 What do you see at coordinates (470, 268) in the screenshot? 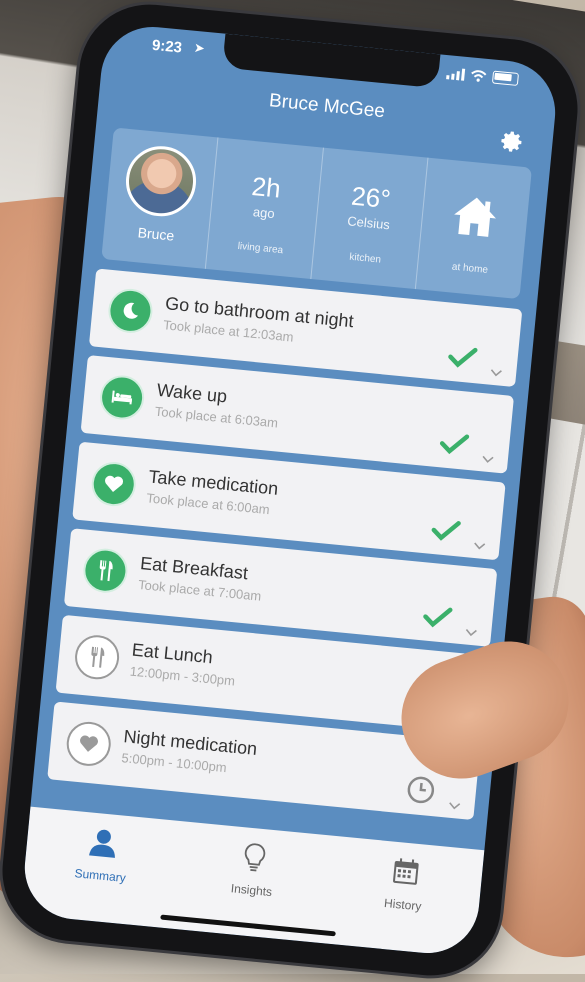
I see `home-status: at home` at bounding box center [470, 268].